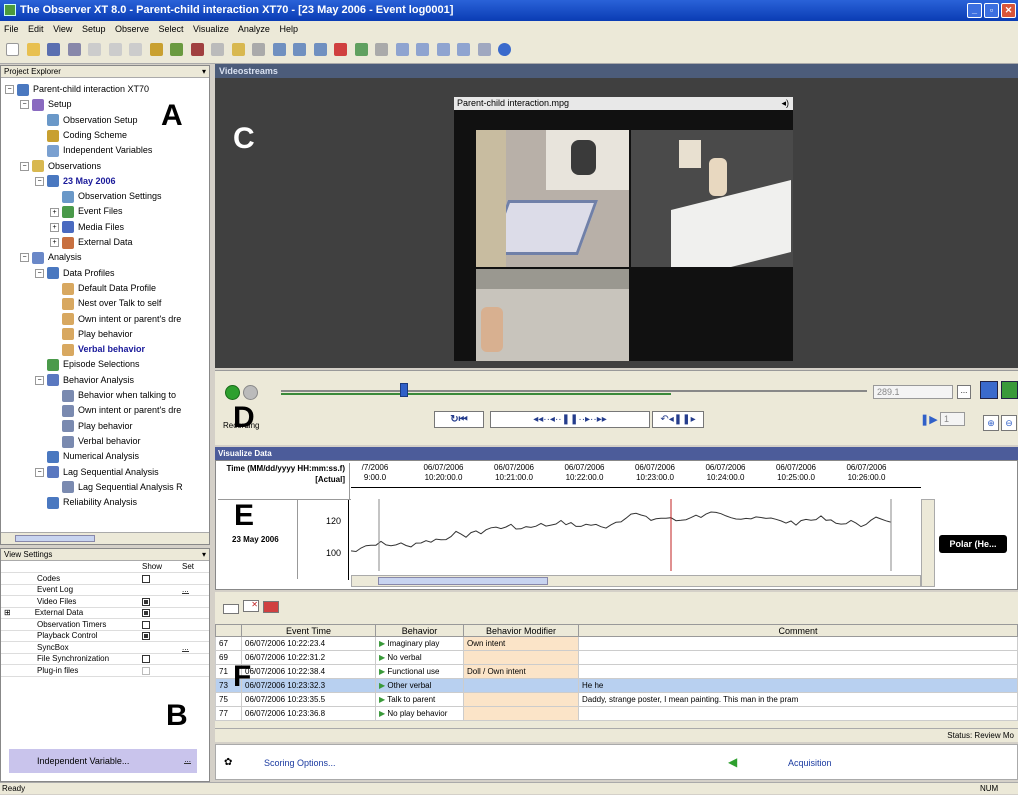 This screenshot has width=1018, height=795. I want to click on select-icon, so click(279, 49).